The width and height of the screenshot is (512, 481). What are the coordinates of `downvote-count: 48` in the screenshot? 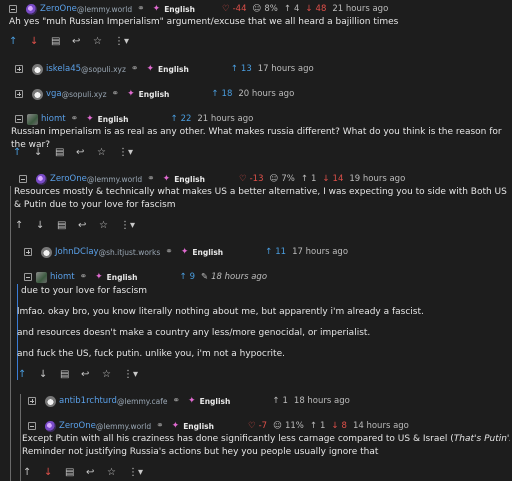 It's located at (321, 9).